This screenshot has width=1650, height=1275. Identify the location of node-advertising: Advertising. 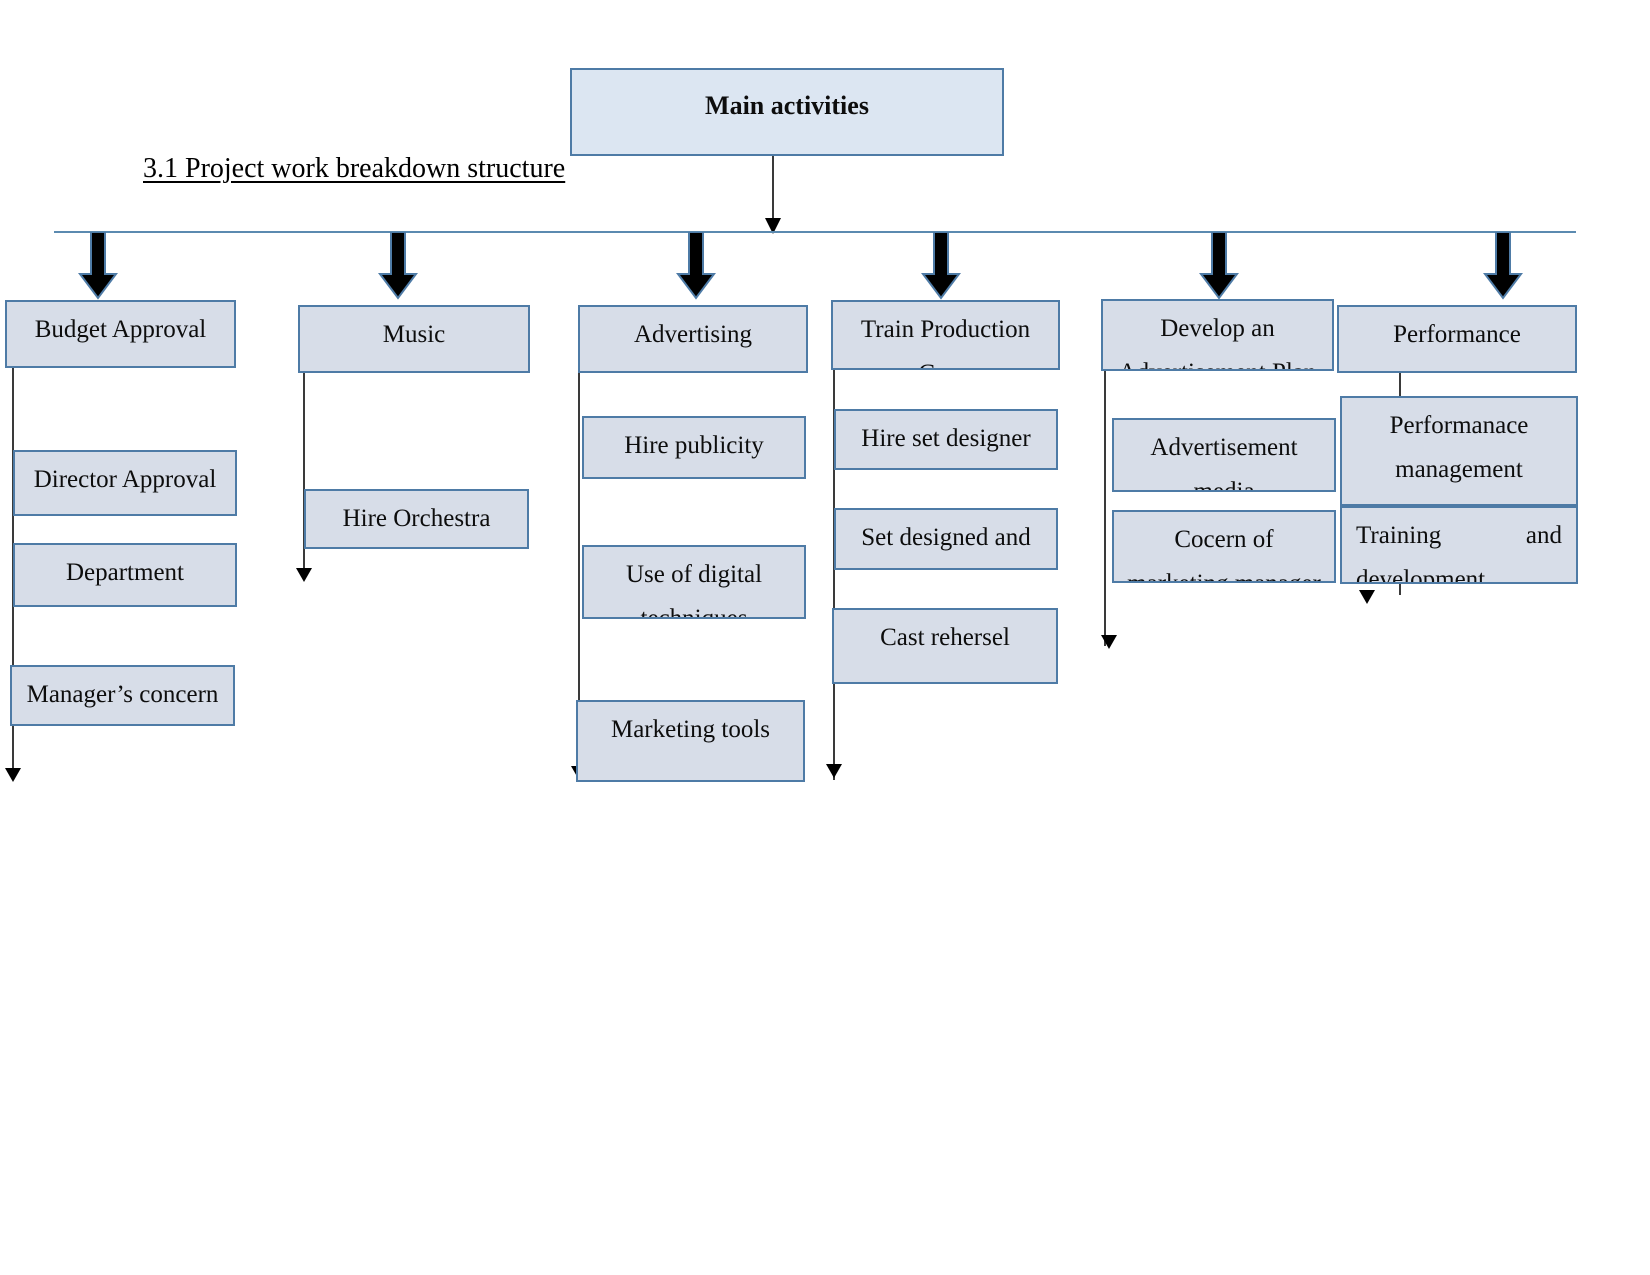
(693, 339).